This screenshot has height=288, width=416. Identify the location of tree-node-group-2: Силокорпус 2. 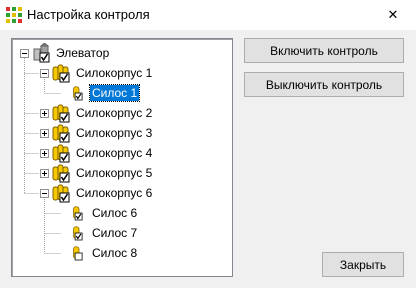
(103, 113).